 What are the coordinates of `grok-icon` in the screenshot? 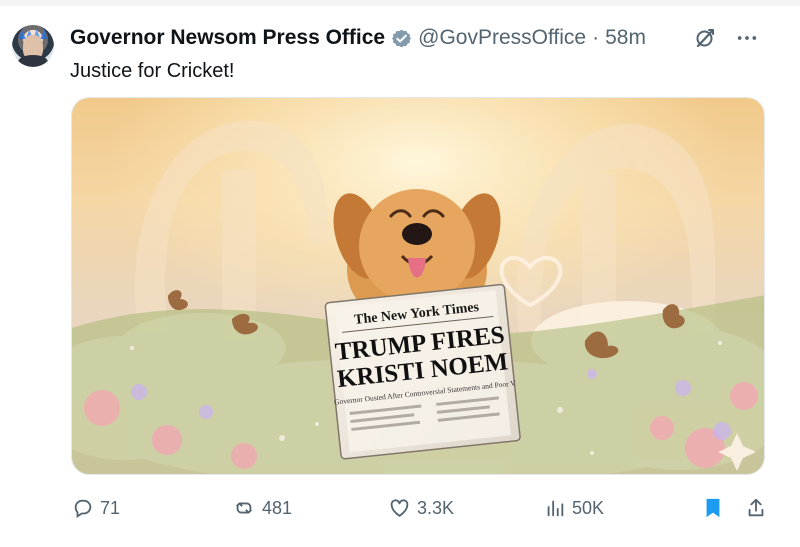 It's located at (705, 38).